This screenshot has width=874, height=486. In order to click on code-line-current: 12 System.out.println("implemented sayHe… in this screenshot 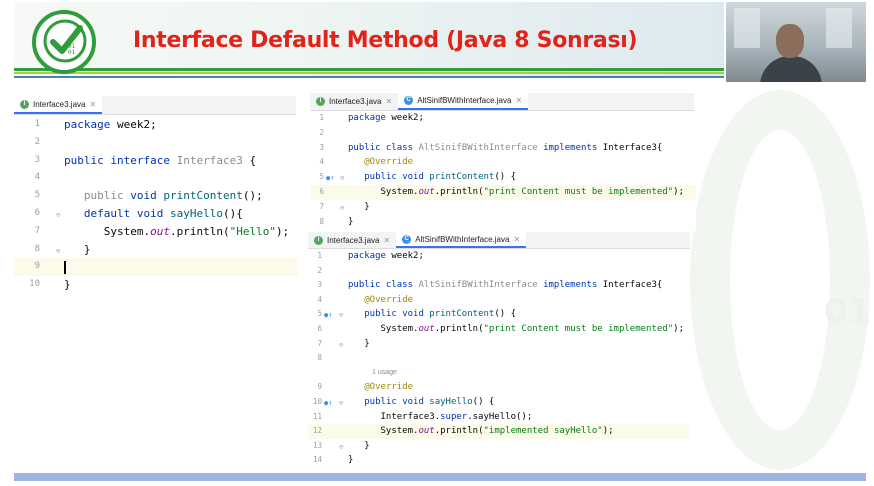, I will do `click(499, 431)`.